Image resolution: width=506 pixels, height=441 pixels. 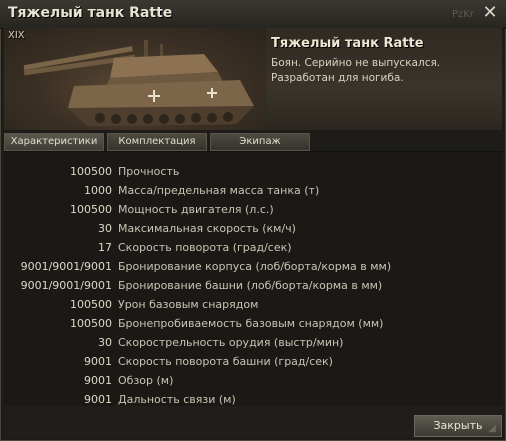 What do you see at coordinates (463, 14) in the screenshot?
I see `background-tank-tag: PzKr` at bounding box center [463, 14].